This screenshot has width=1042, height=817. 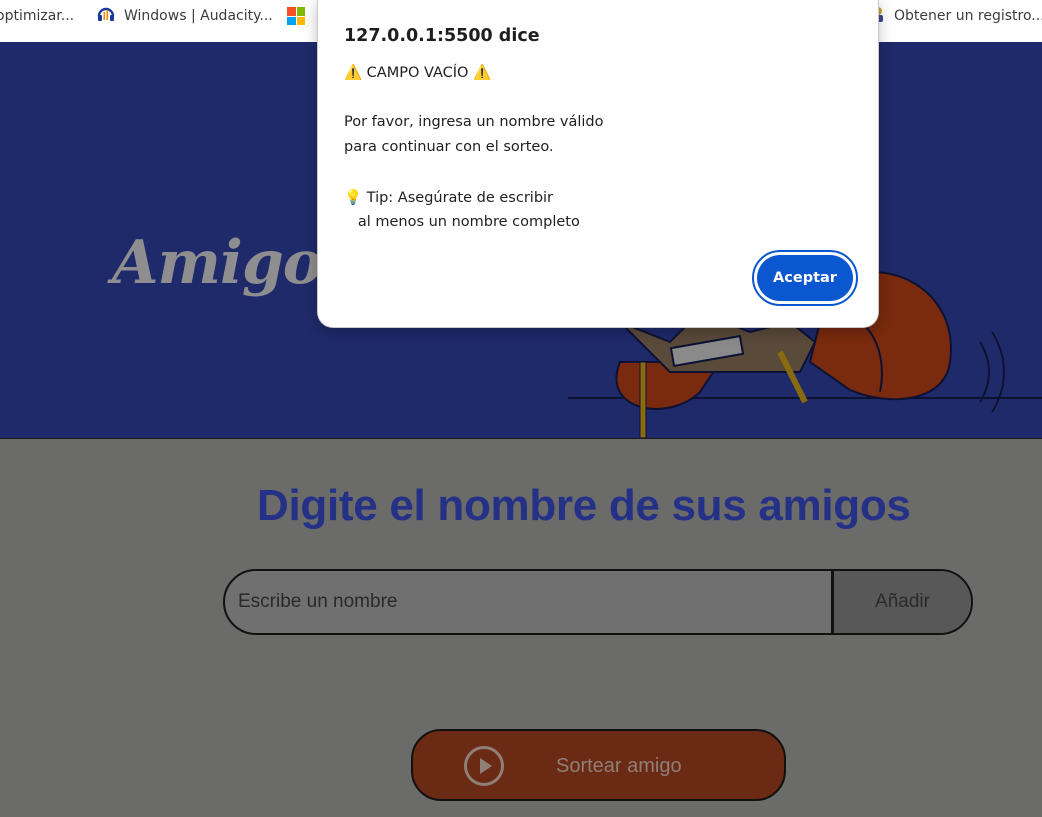 I want to click on page-heading: Digite el nombre de sus amigos, so click(x=584, y=505).